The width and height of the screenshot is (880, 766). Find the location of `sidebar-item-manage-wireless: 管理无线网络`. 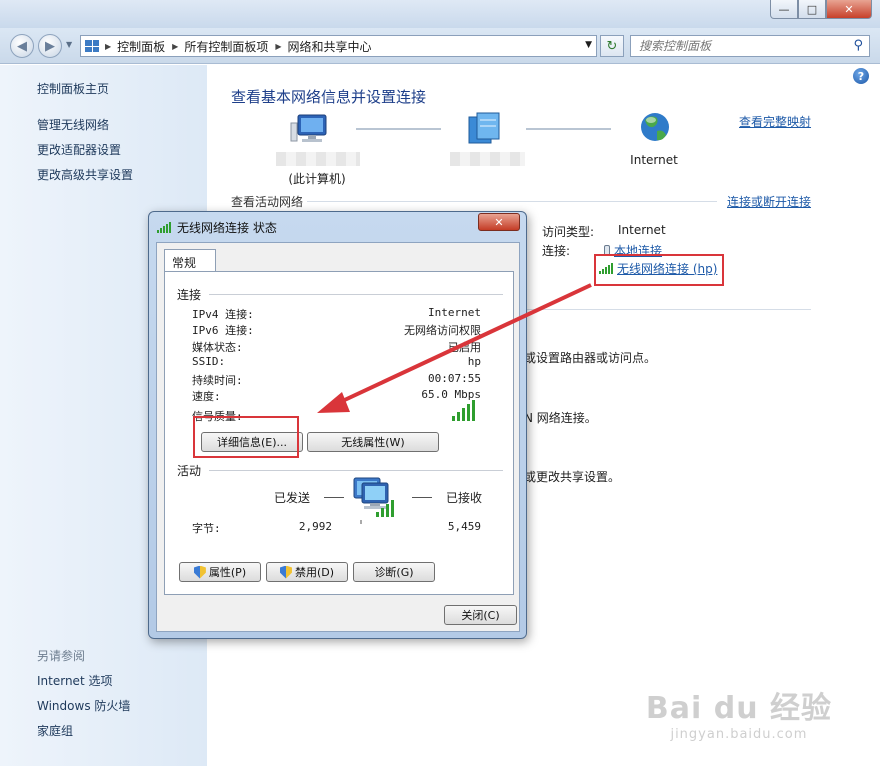

sidebar-item-manage-wireless: 管理无线网络 is located at coordinates (73, 124).